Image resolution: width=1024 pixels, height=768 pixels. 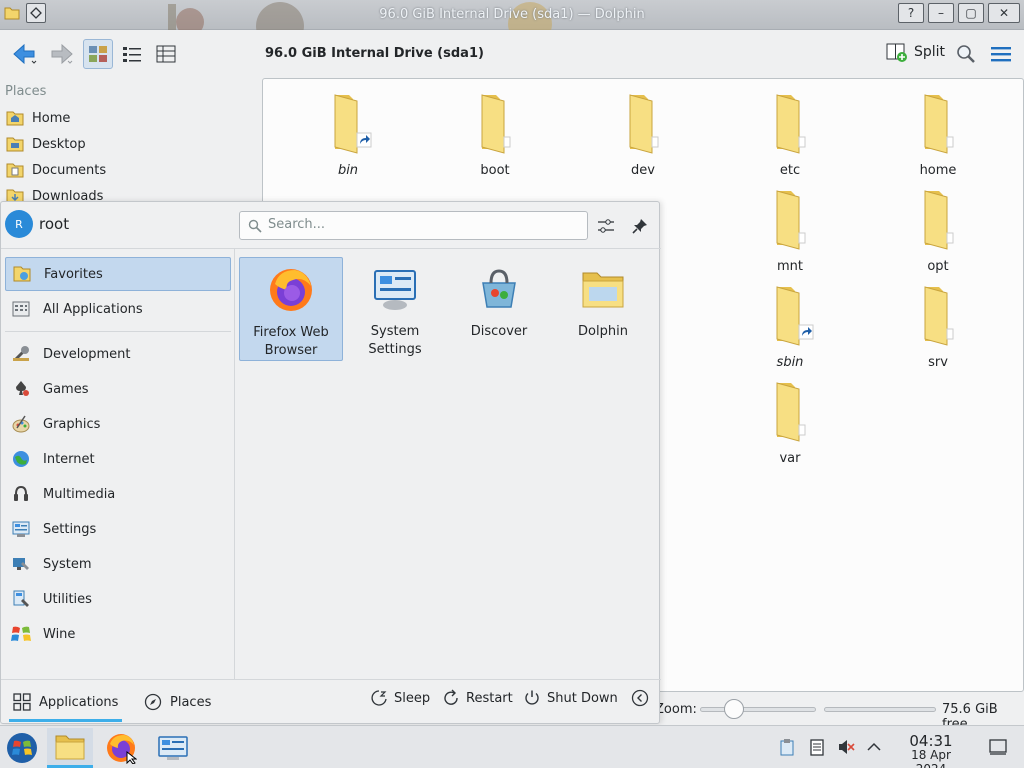 I want to click on task-system-settings, so click(x=173, y=748).